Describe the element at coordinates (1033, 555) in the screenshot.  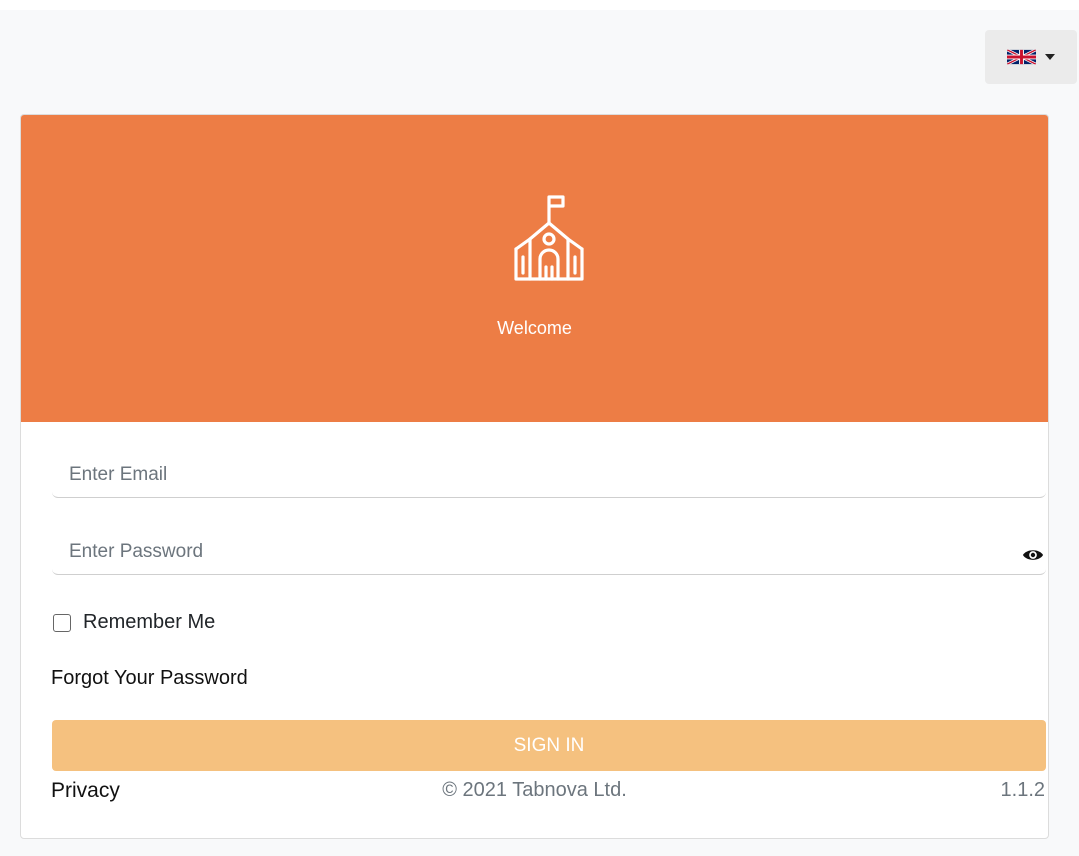
I see `eye-icon` at that location.